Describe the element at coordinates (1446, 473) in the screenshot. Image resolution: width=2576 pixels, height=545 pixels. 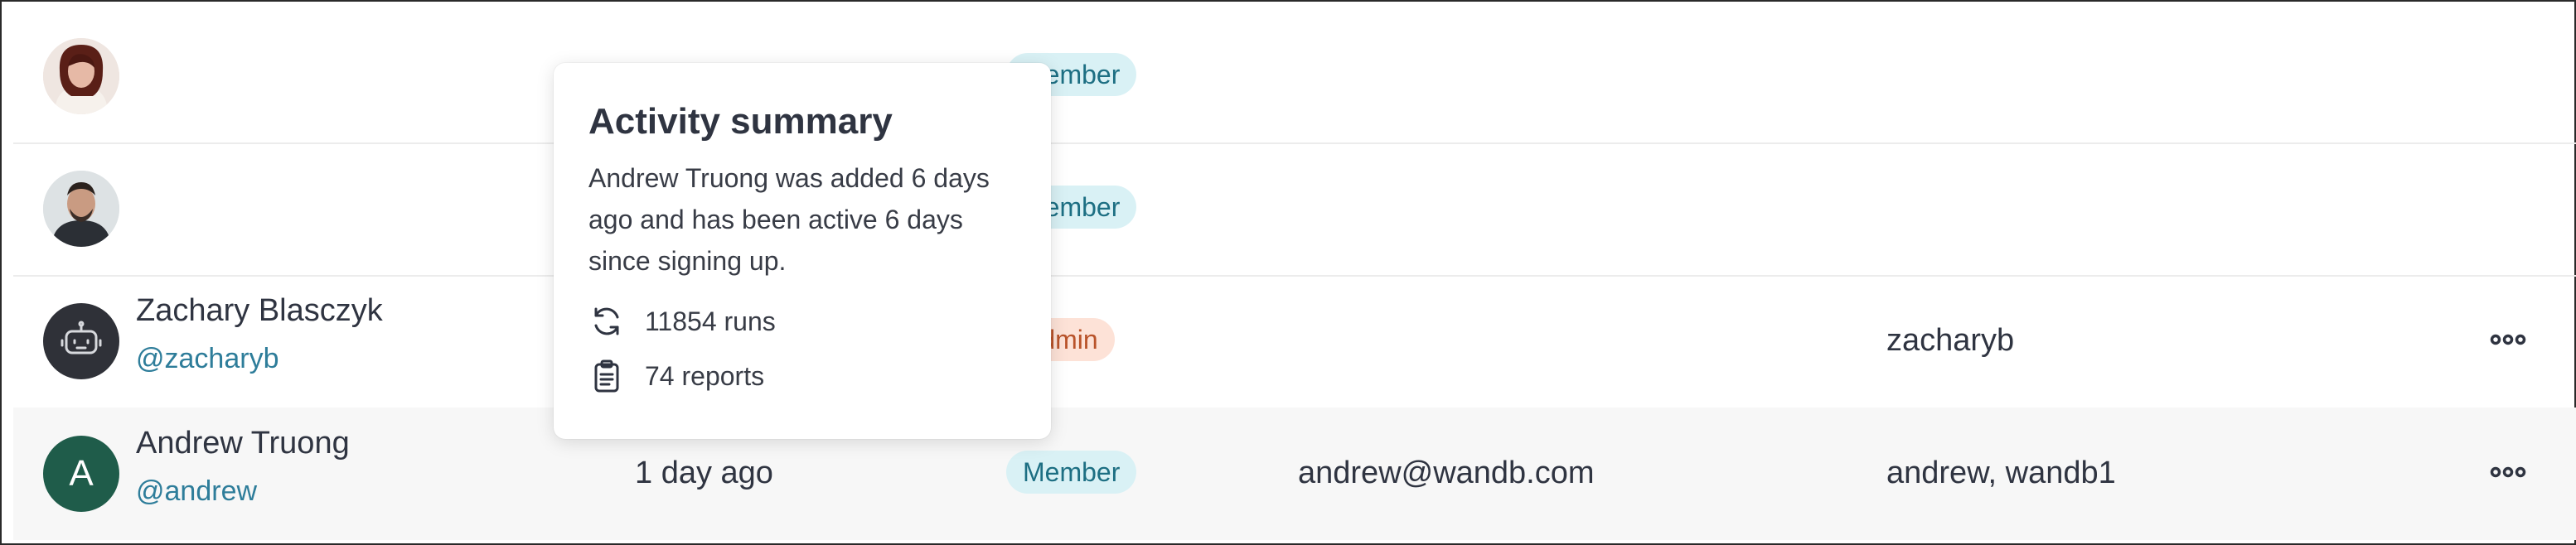
I see `member-email: andrew@wandb.com` at that location.